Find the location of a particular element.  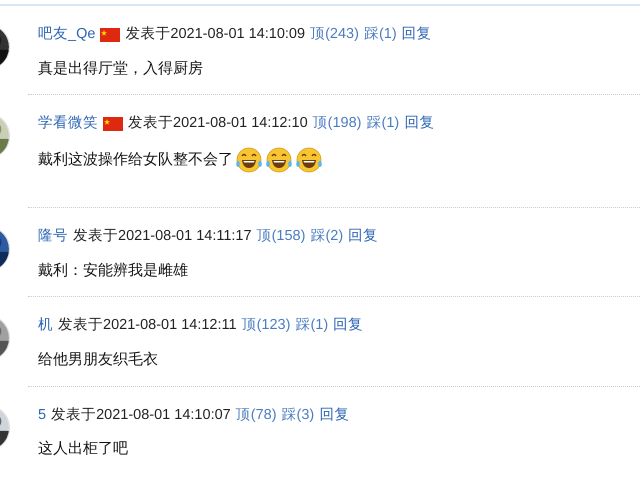

post-time: 发表于2021-08-01 14:10:07 is located at coordinates (141, 415).